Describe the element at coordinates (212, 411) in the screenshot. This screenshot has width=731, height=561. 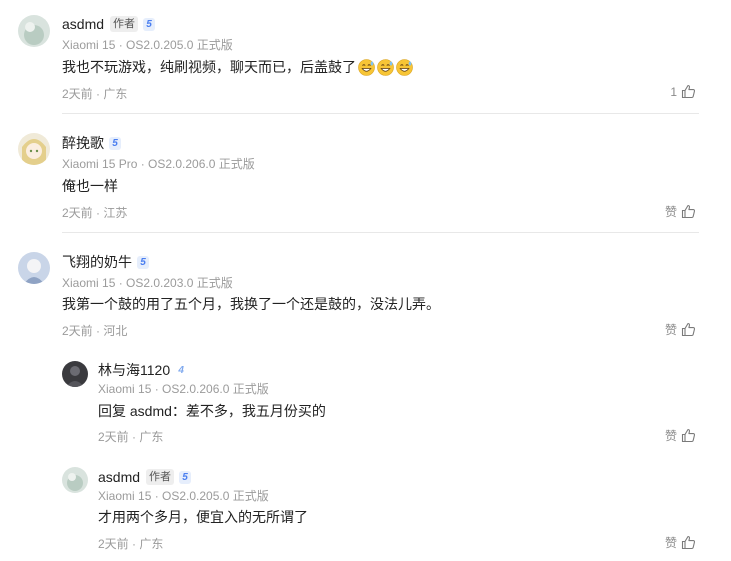
I see `comment-text: 回复 asdmd：差不多，我五月份买的` at that location.